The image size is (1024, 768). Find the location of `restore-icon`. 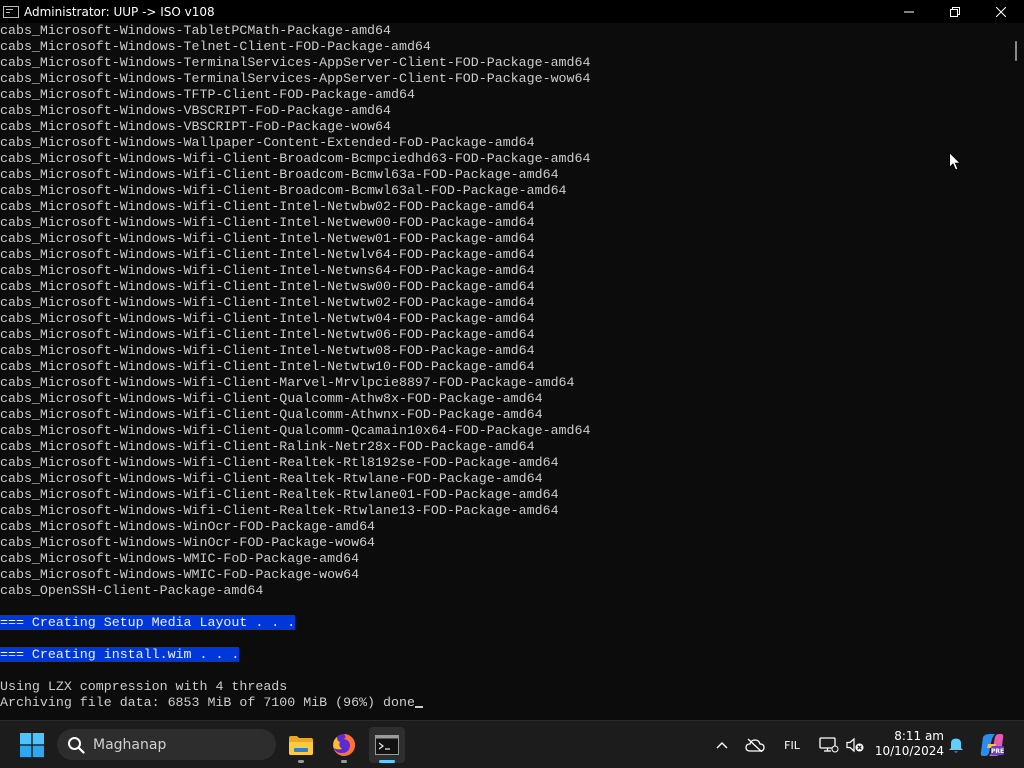

restore-icon is located at coordinates (955, 11).